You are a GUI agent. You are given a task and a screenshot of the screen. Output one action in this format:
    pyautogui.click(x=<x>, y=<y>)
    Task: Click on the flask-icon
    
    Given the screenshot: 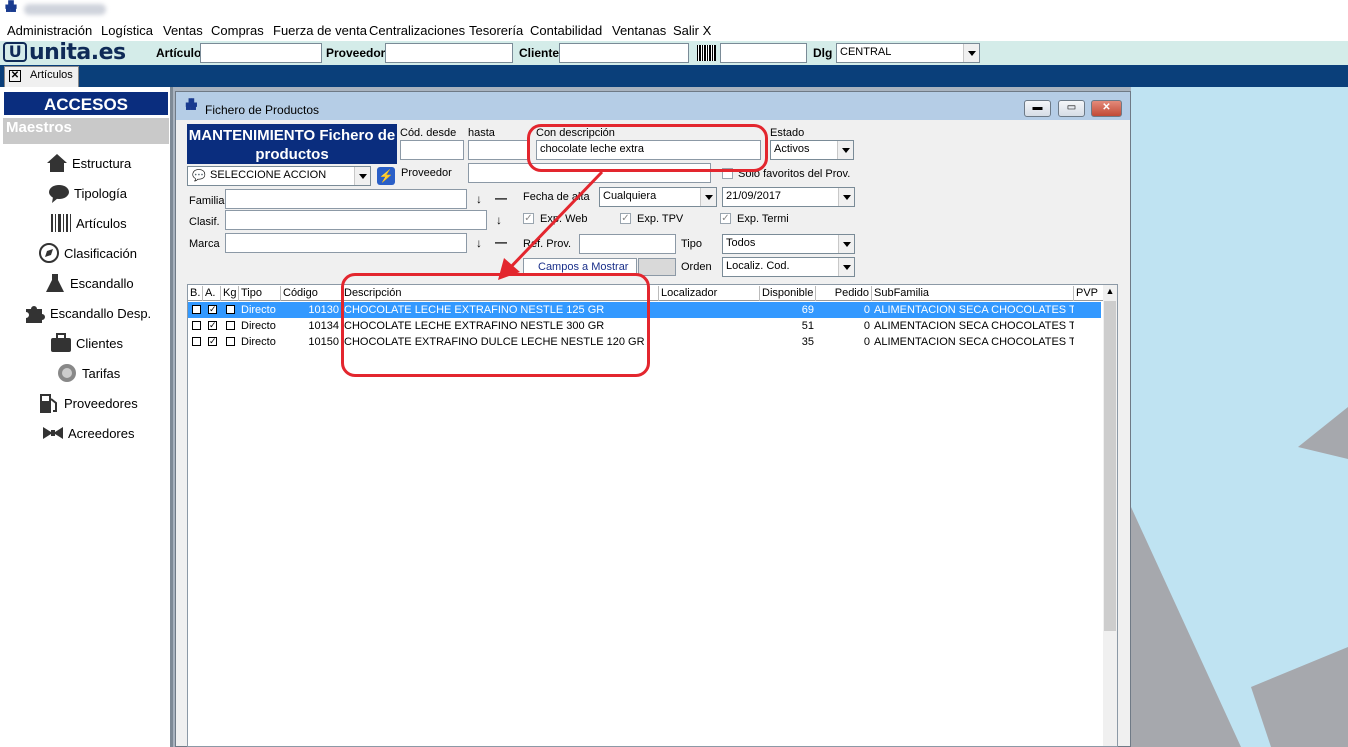 What is the action you would take?
    pyautogui.click(x=55, y=283)
    